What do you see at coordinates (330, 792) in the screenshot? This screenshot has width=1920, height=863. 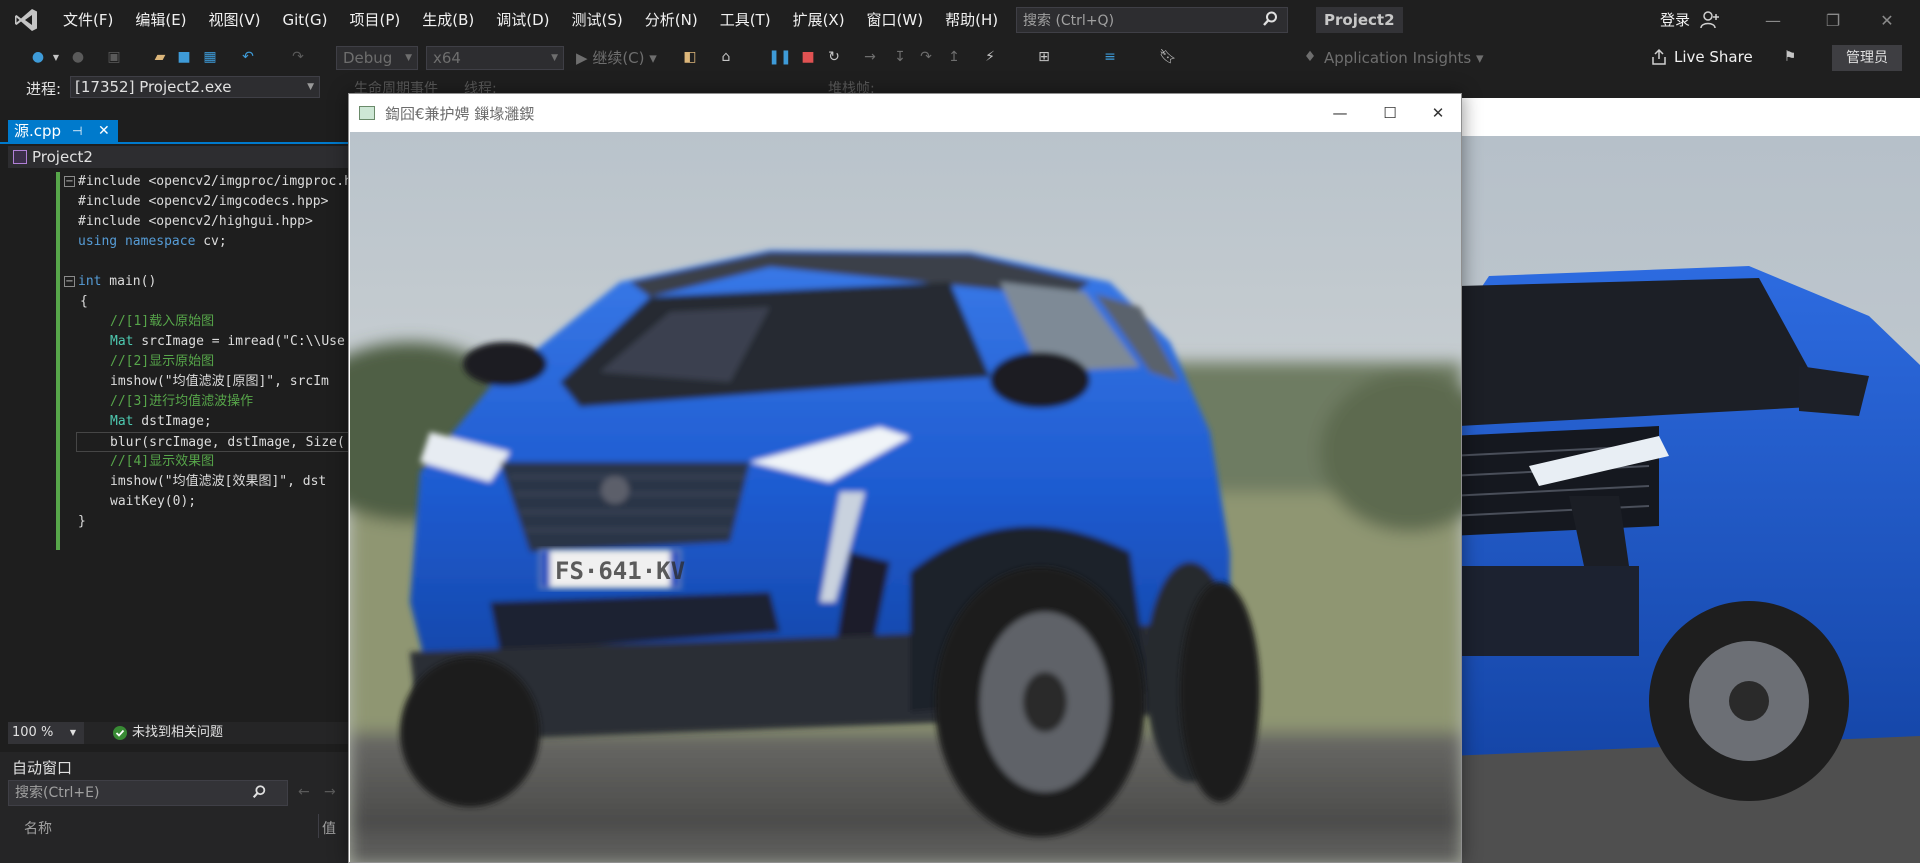 I see `arrow-right-icon: →` at bounding box center [330, 792].